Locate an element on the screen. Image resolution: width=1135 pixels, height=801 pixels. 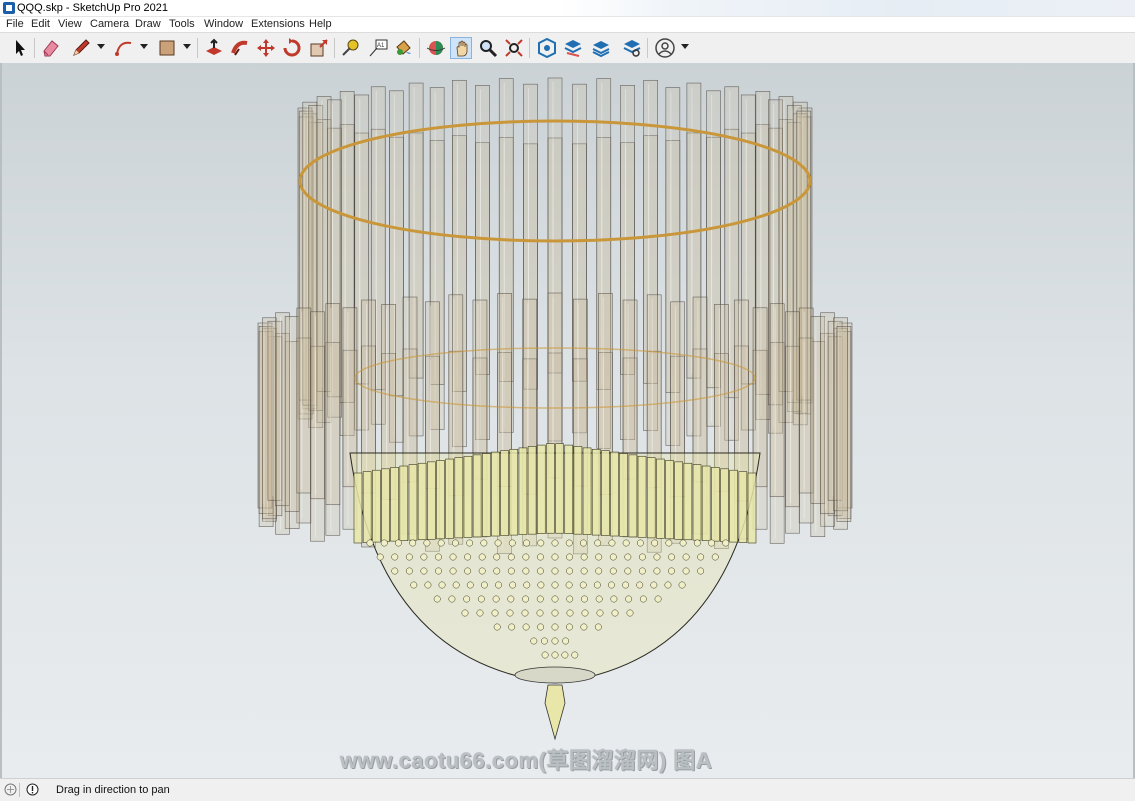
text-icon: A1 is located at coordinates (378, 48).